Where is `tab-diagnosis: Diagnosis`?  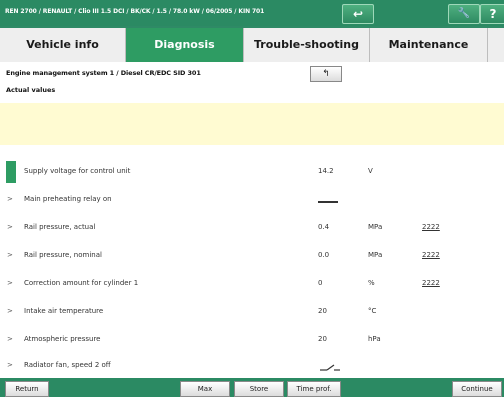 tab-diagnosis: Diagnosis is located at coordinates (185, 45).